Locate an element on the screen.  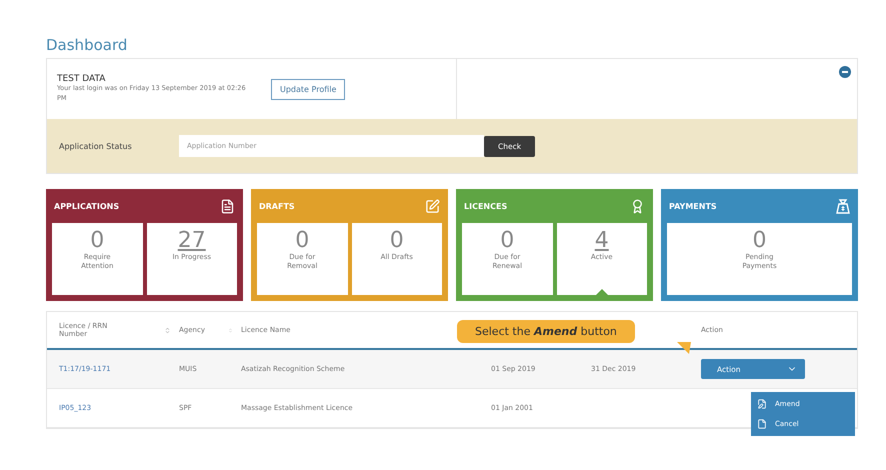
tile-title: APPLICATIONS is located at coordinates (87, 206).